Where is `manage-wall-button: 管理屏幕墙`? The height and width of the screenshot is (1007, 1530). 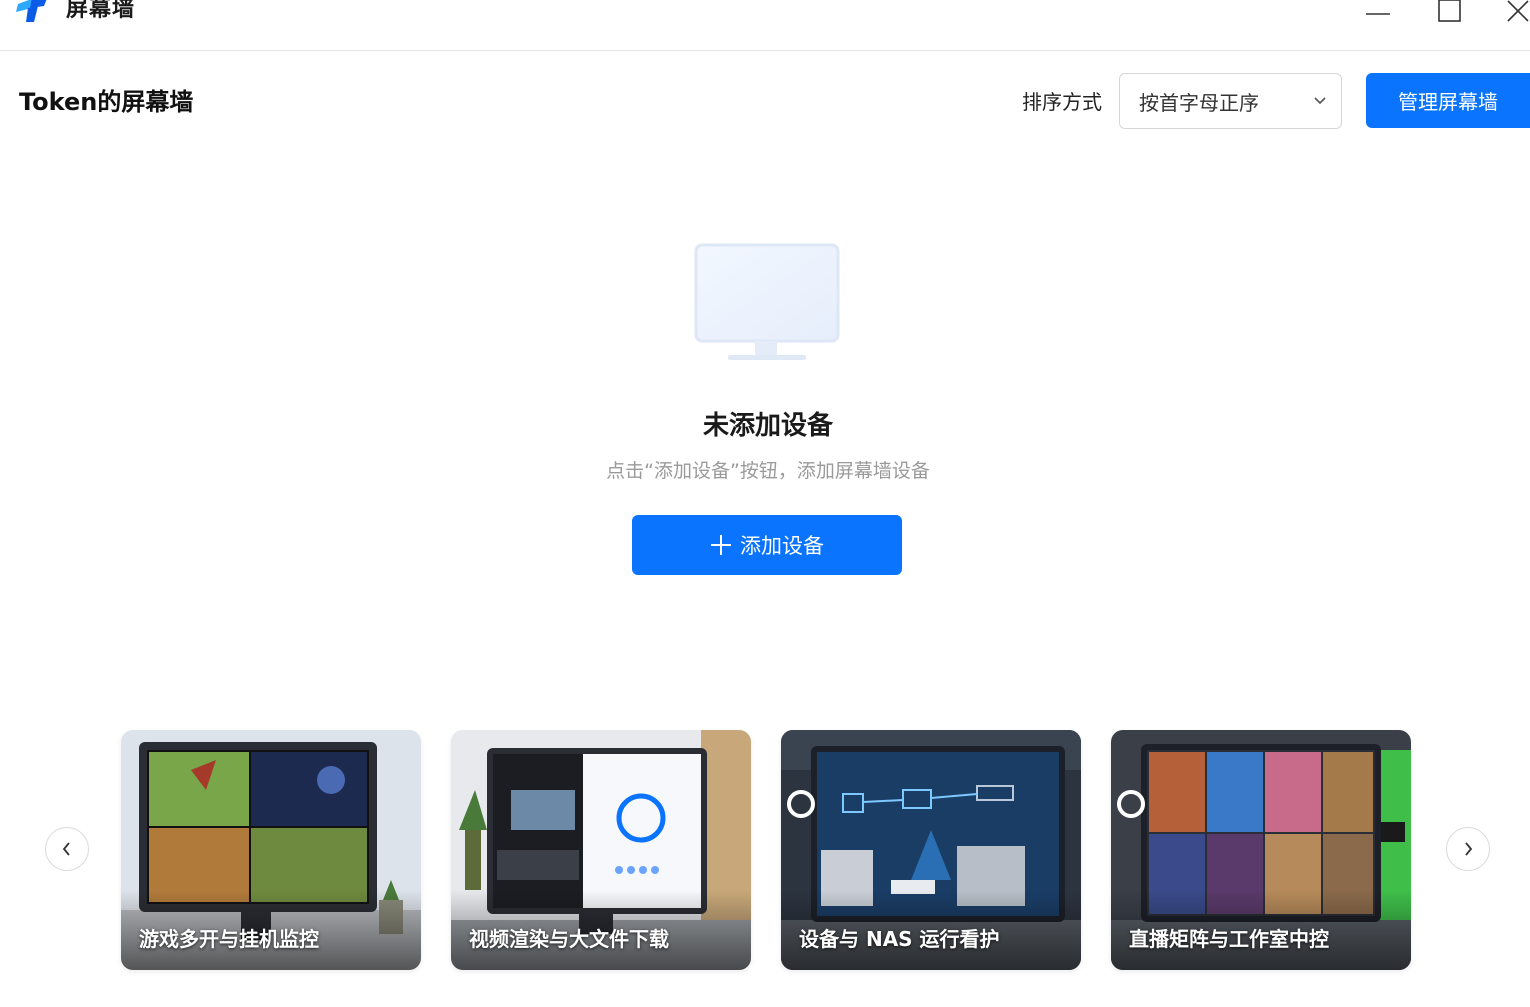
manage-wall-button: 管理屏幕墙 is located at coordinates (1448, 100).